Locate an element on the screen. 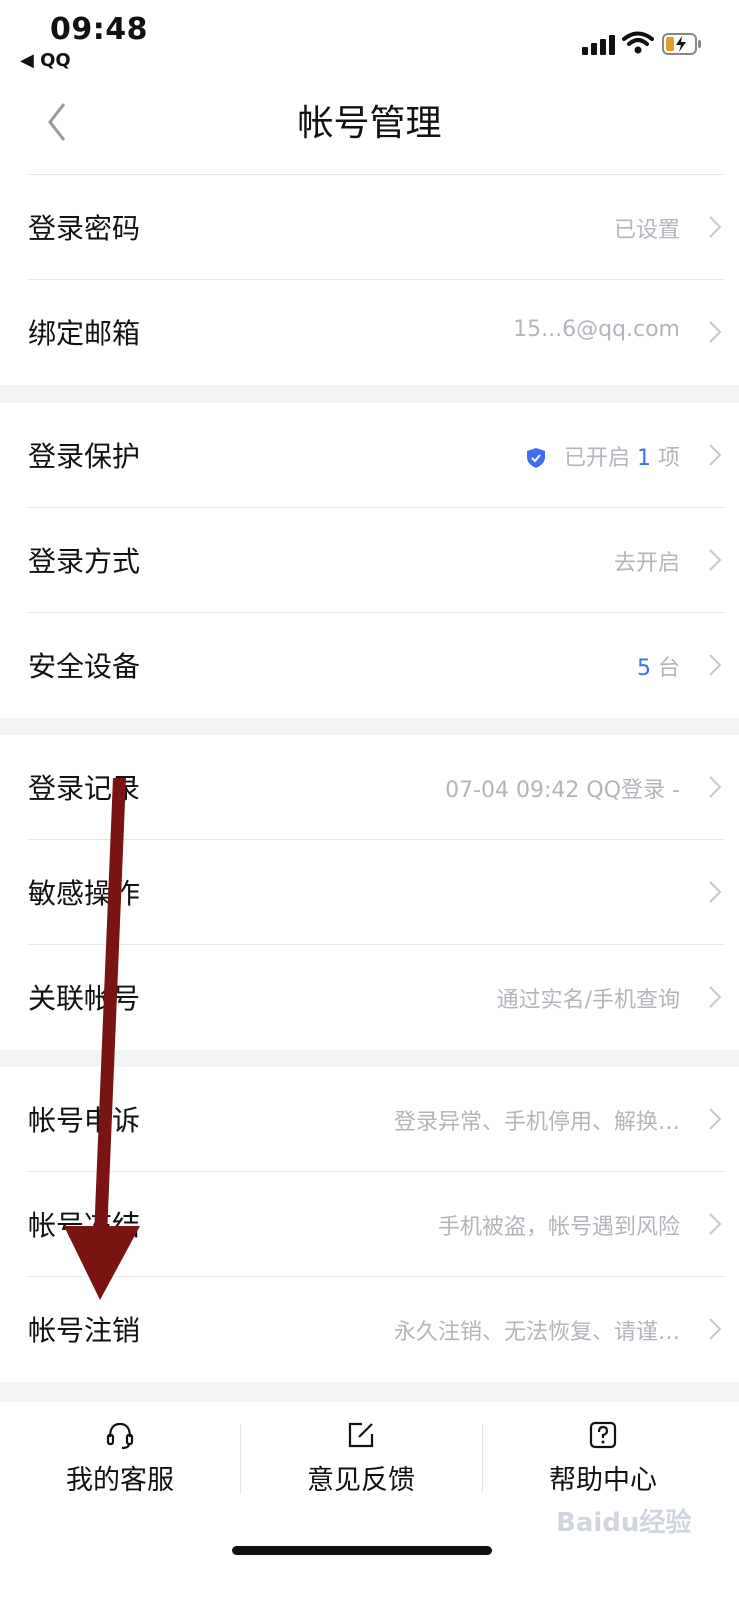 This screenshot has width=739, height=1600. back-to-app-link: ◀ QQ is located at coordinates (45, 60).